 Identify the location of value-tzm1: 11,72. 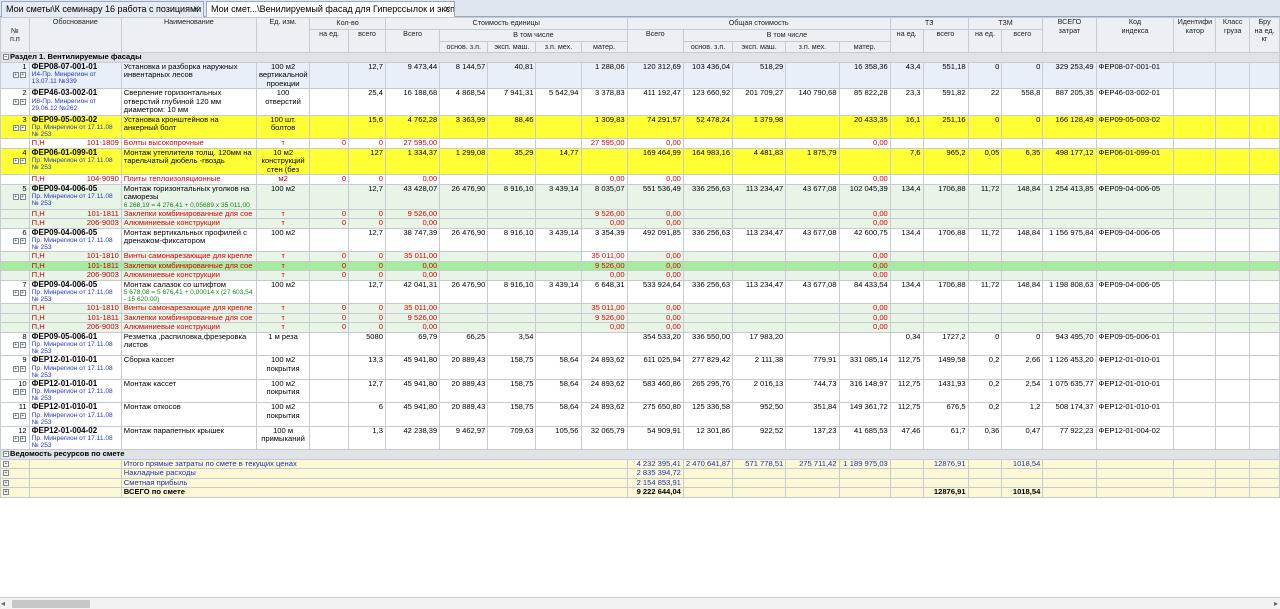
(985, 196).